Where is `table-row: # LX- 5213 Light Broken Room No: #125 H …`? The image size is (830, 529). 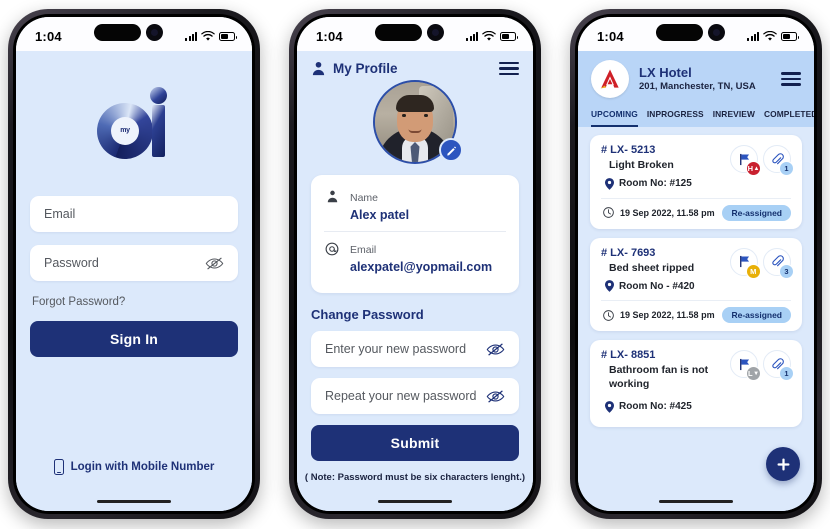
table-row: # LX- 5213 Light Broken Room No: #125 H … is located at coordinates (696, 182).